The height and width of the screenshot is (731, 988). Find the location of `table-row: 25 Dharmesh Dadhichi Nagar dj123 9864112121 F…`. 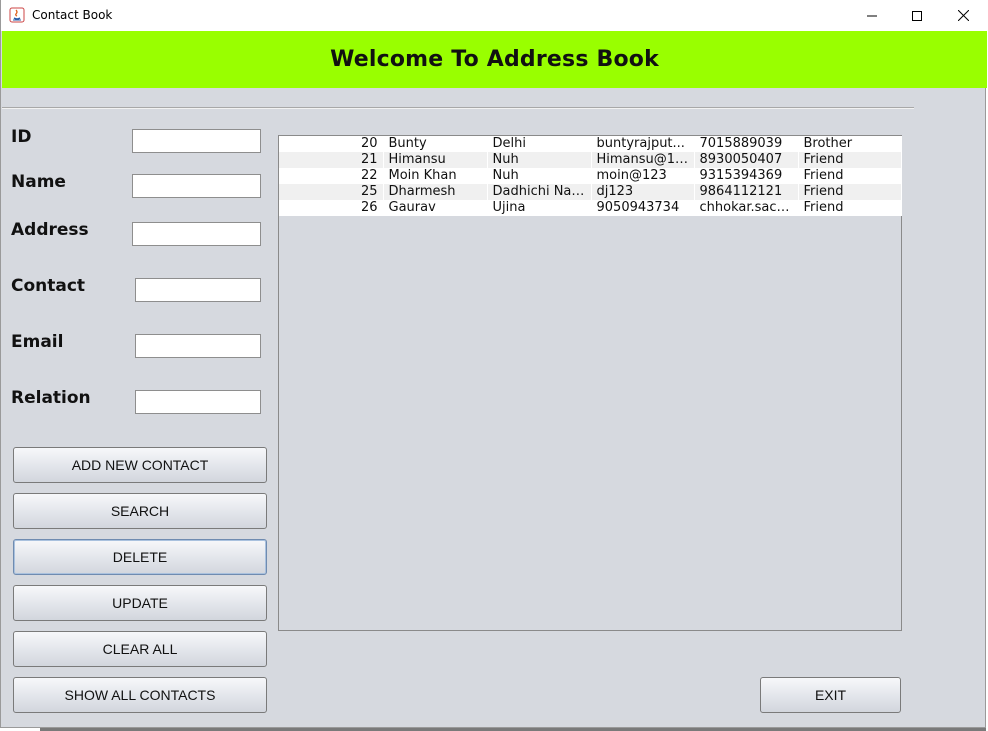

table-row: 25 Dharmesh Dadhichi Nagar dj123 9864112121 F… is located at coordinates (590, 192).